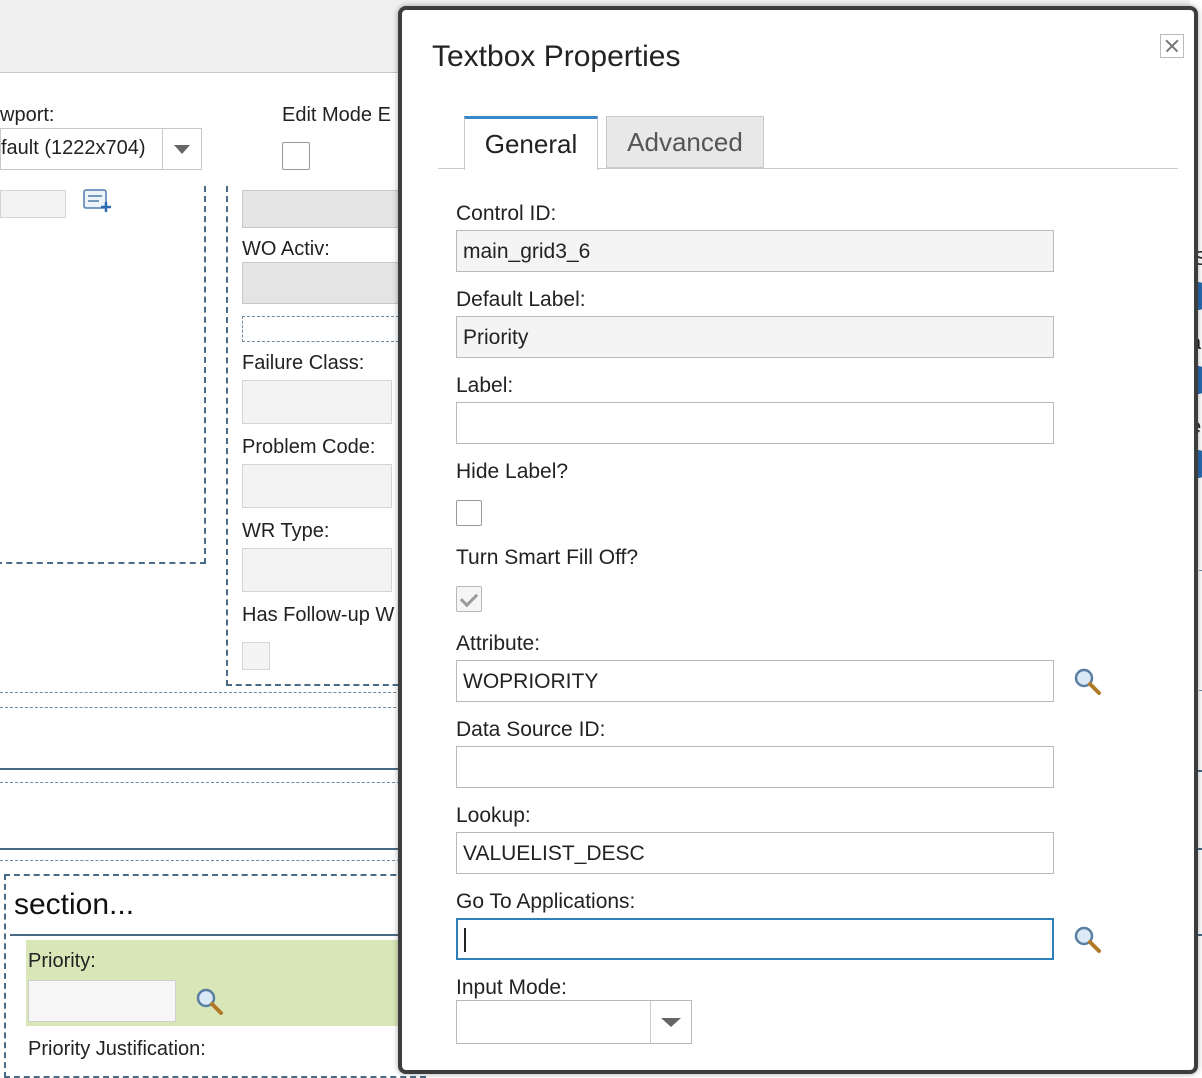 This screenshot has height=1078, width=1202. Describe the element at coordinates (286, 531) in the screenshot. I see `wr-type-label: WR Type:` at that location.